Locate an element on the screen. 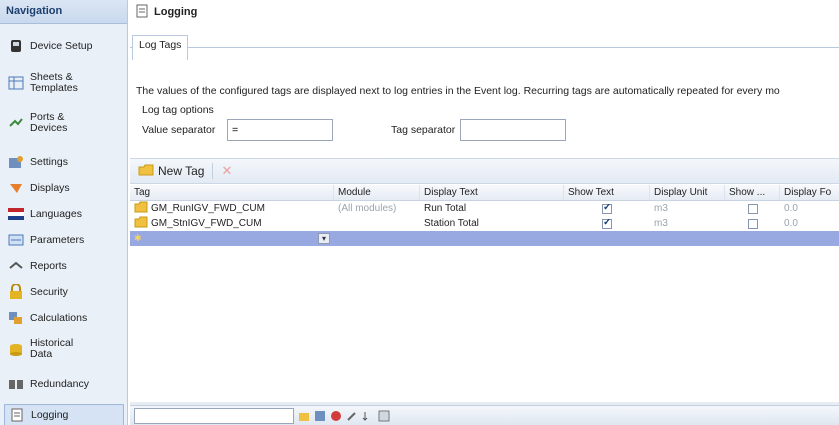 Image resolution: width=839 pixels, height=425 pixels. grid-toolbar: New Tag ✕ is located at coordinates (484, 171).